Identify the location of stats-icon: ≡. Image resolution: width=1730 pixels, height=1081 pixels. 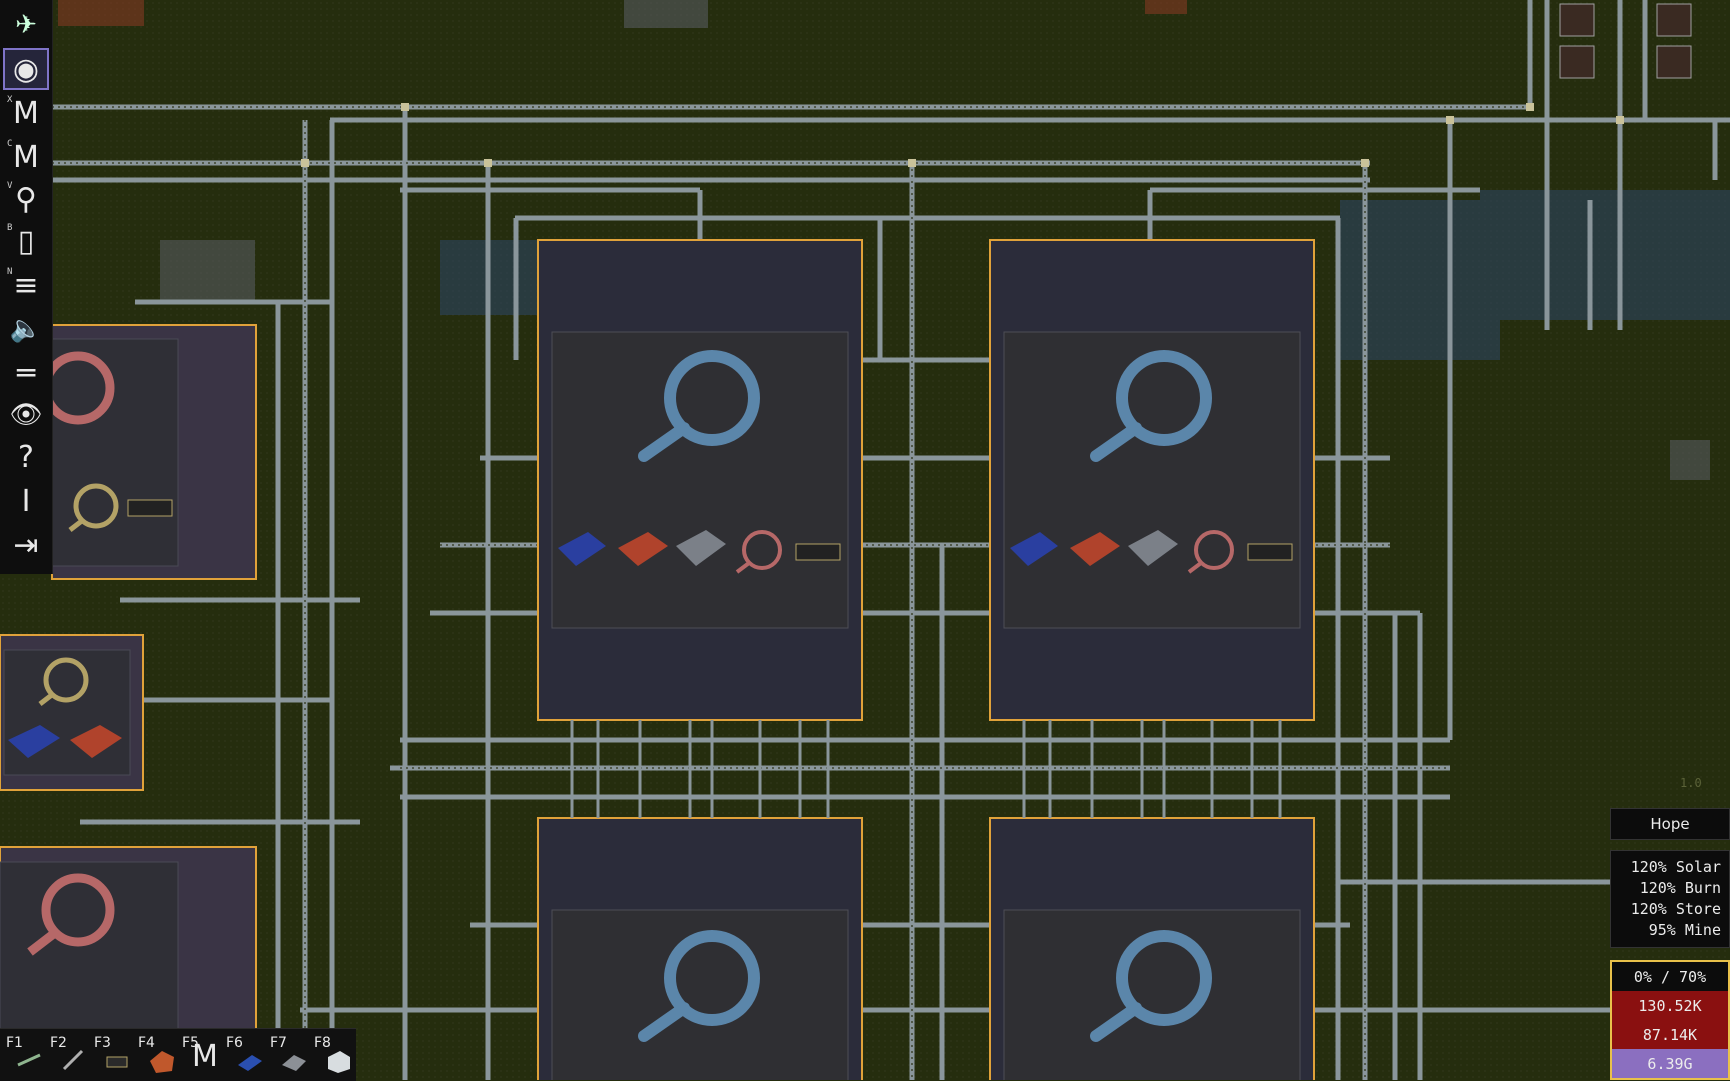
(26, 285).